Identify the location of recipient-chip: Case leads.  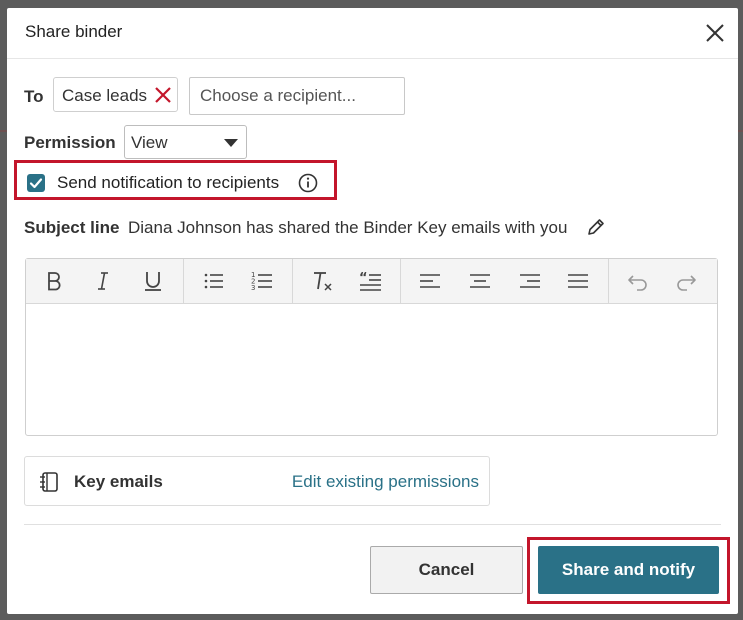
(115, 94).